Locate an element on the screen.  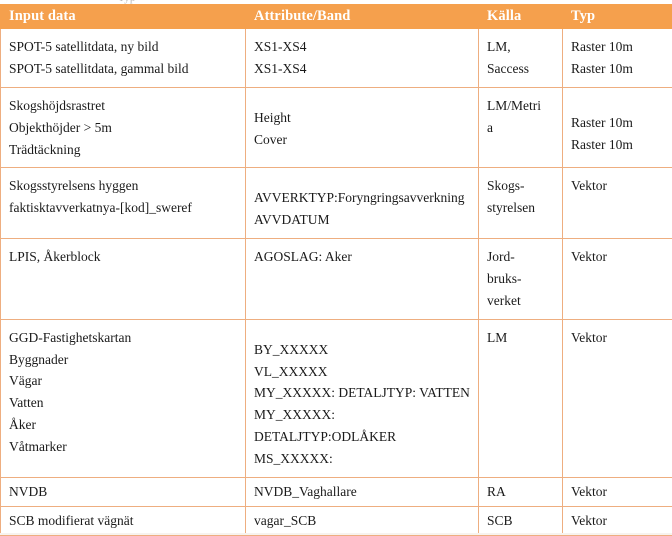
cell-attribute-band: XS1-XS4 XS1-XS4 is located at coordinates (362, 58).